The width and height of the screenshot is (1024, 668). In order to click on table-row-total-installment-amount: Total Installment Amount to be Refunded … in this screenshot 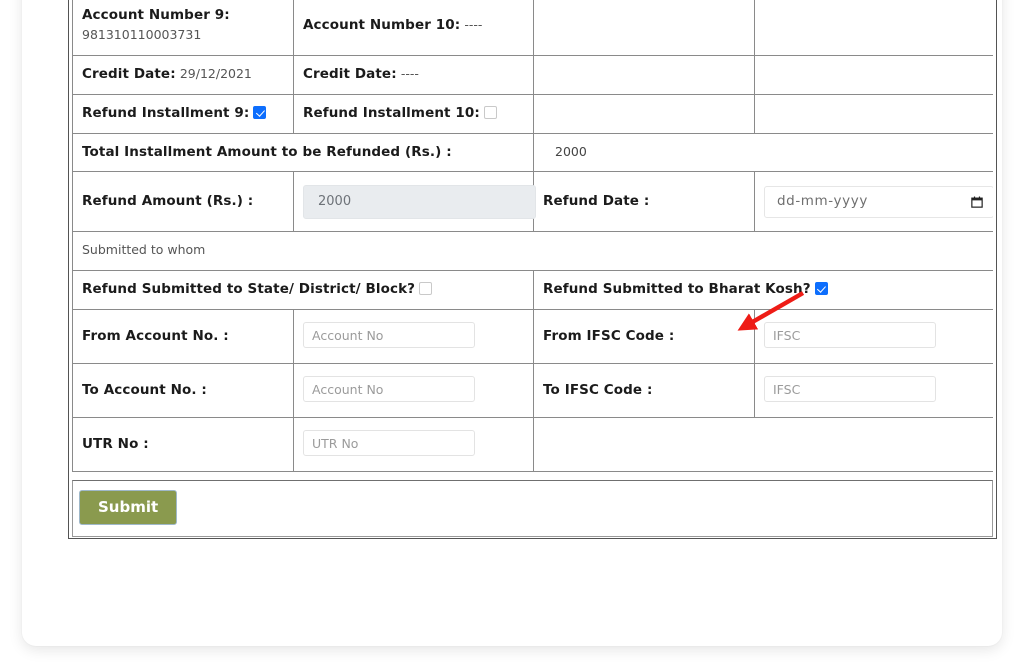, I will do `click(532, 152)`.